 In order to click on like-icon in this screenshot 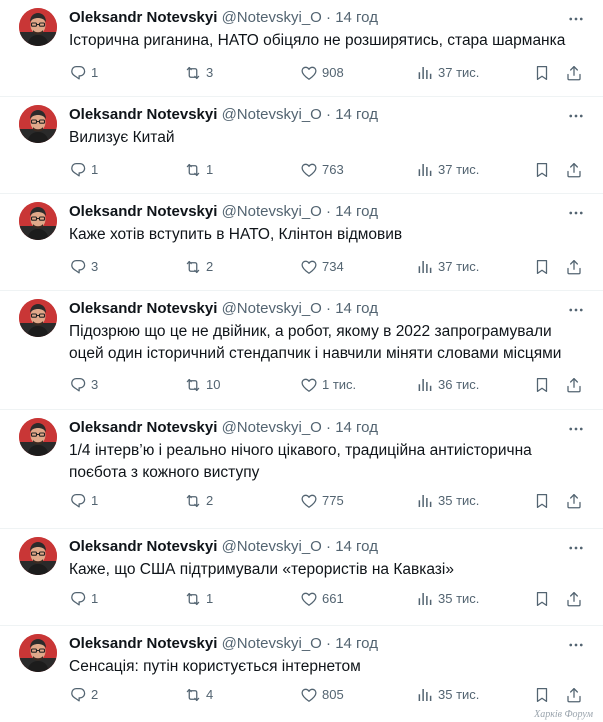, I will do `click(309, 501)`.